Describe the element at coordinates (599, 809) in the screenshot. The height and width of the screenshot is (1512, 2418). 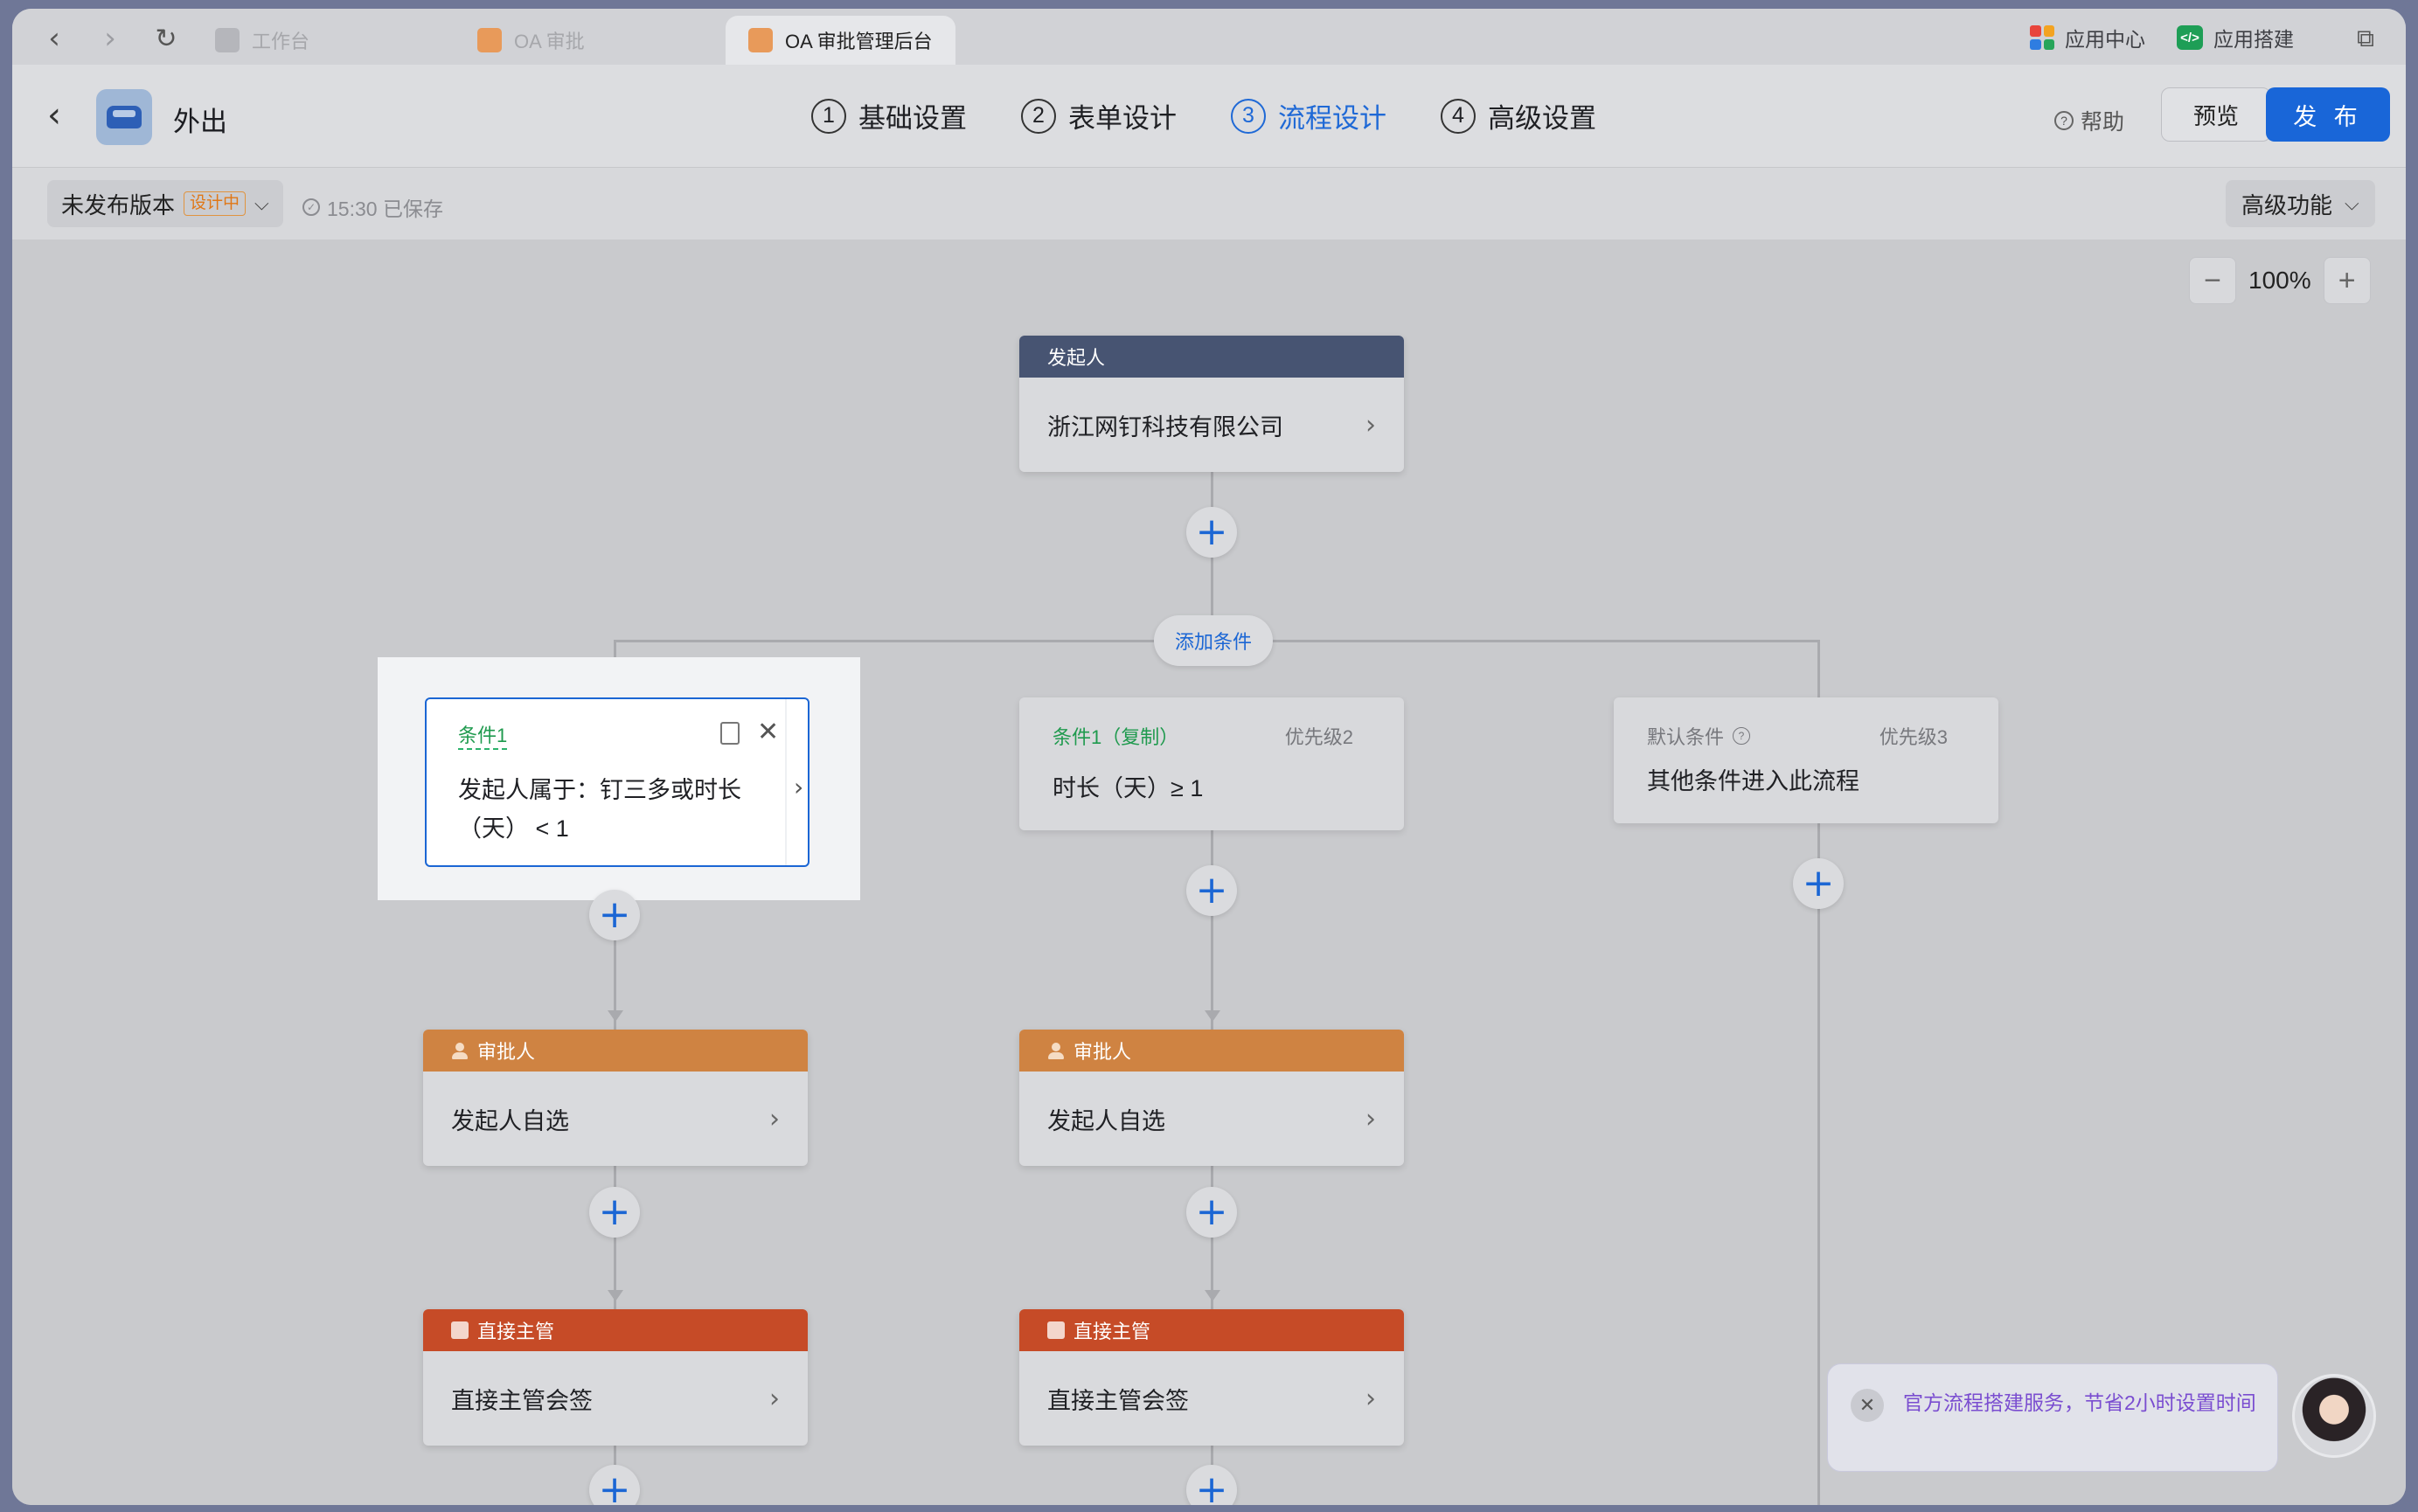
I see `condition-desc: 发起人属于：钉三多或时长（天） < 1` at that location.